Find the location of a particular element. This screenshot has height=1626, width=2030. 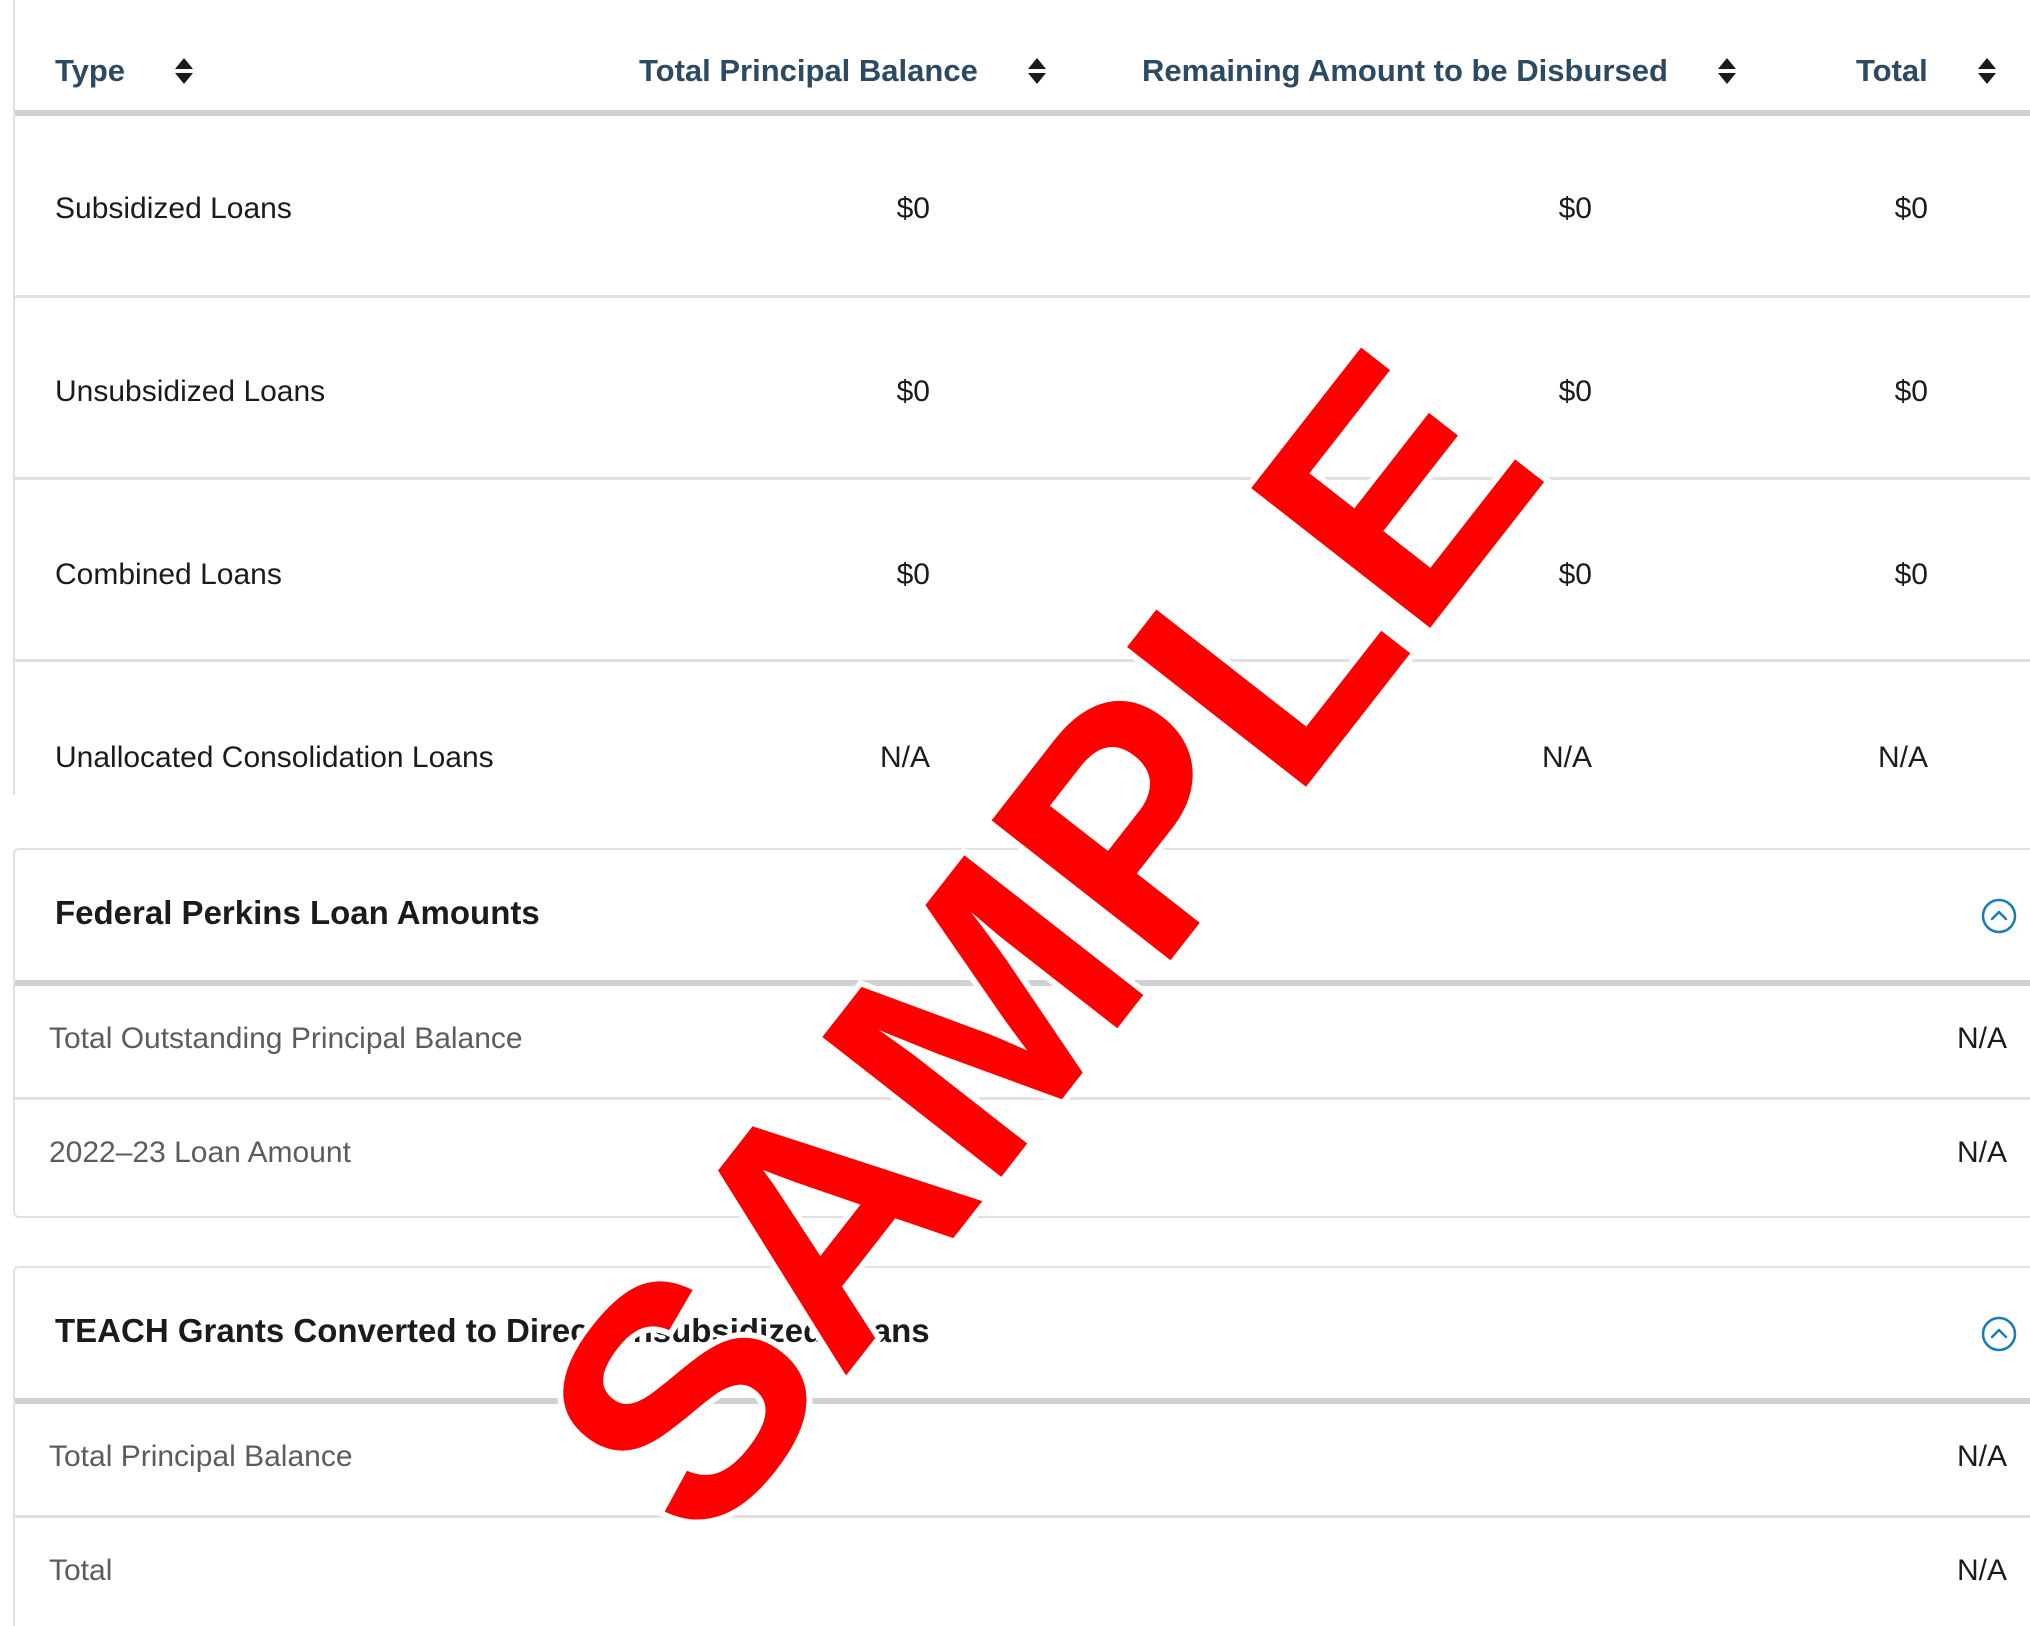

type-cell: Unsubsidized Loans is located at coordinates (190, 391).